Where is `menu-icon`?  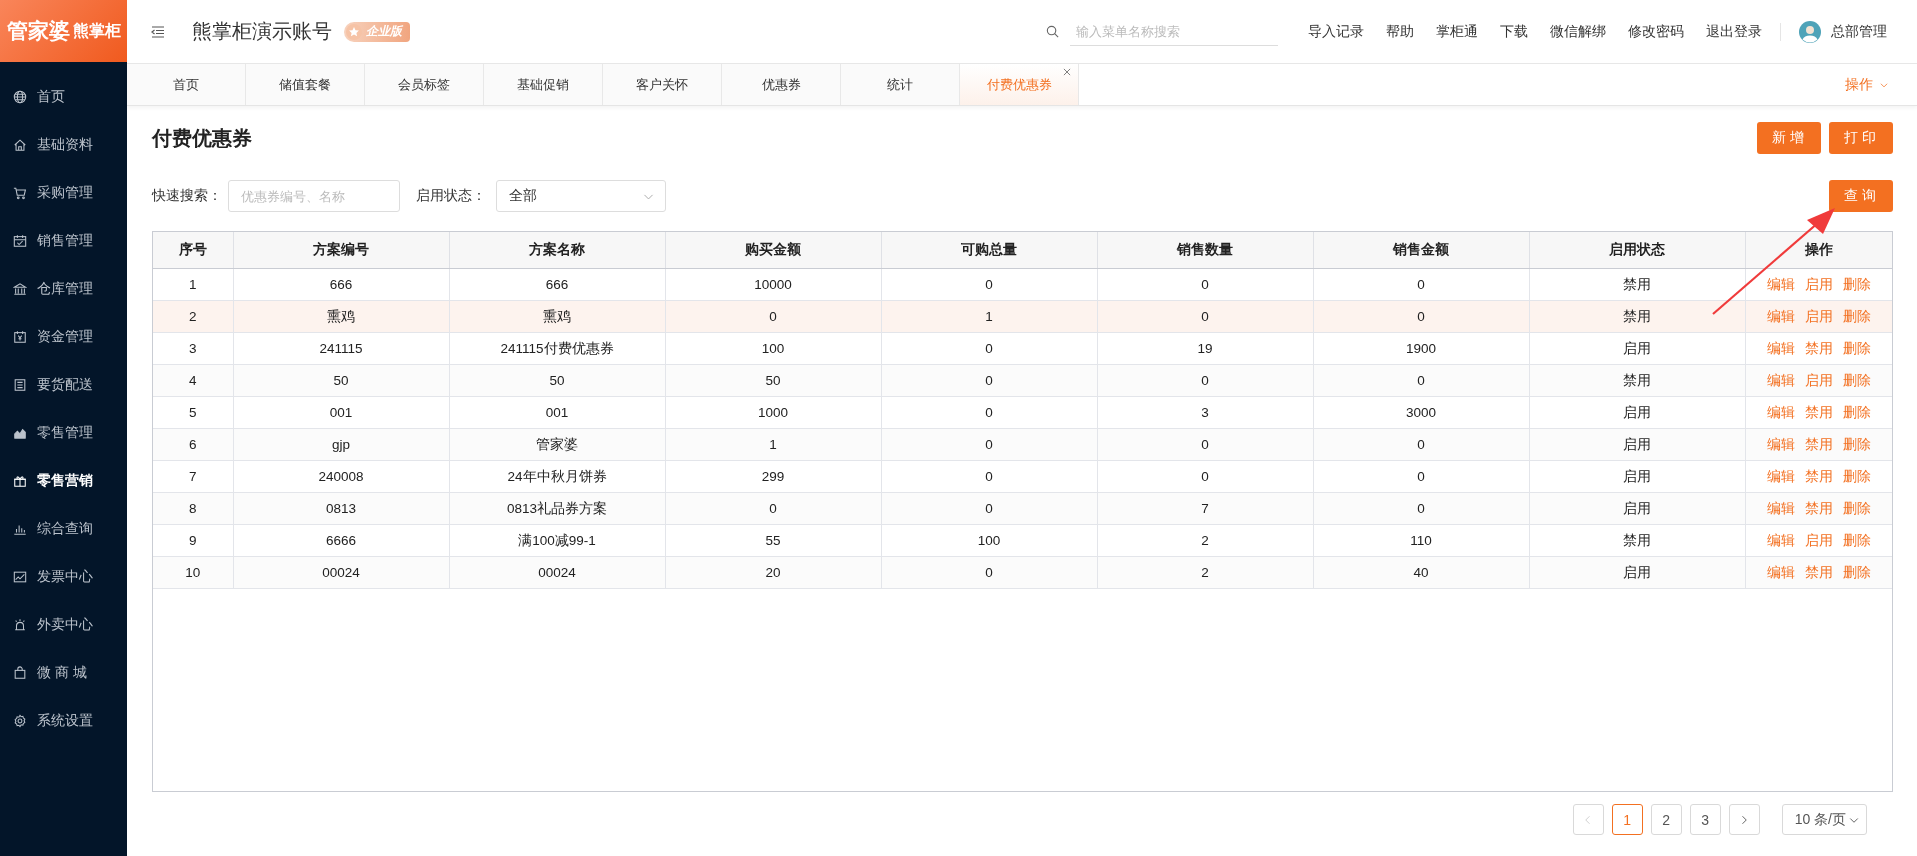 menu-icon is located at coordinates (158, 31).